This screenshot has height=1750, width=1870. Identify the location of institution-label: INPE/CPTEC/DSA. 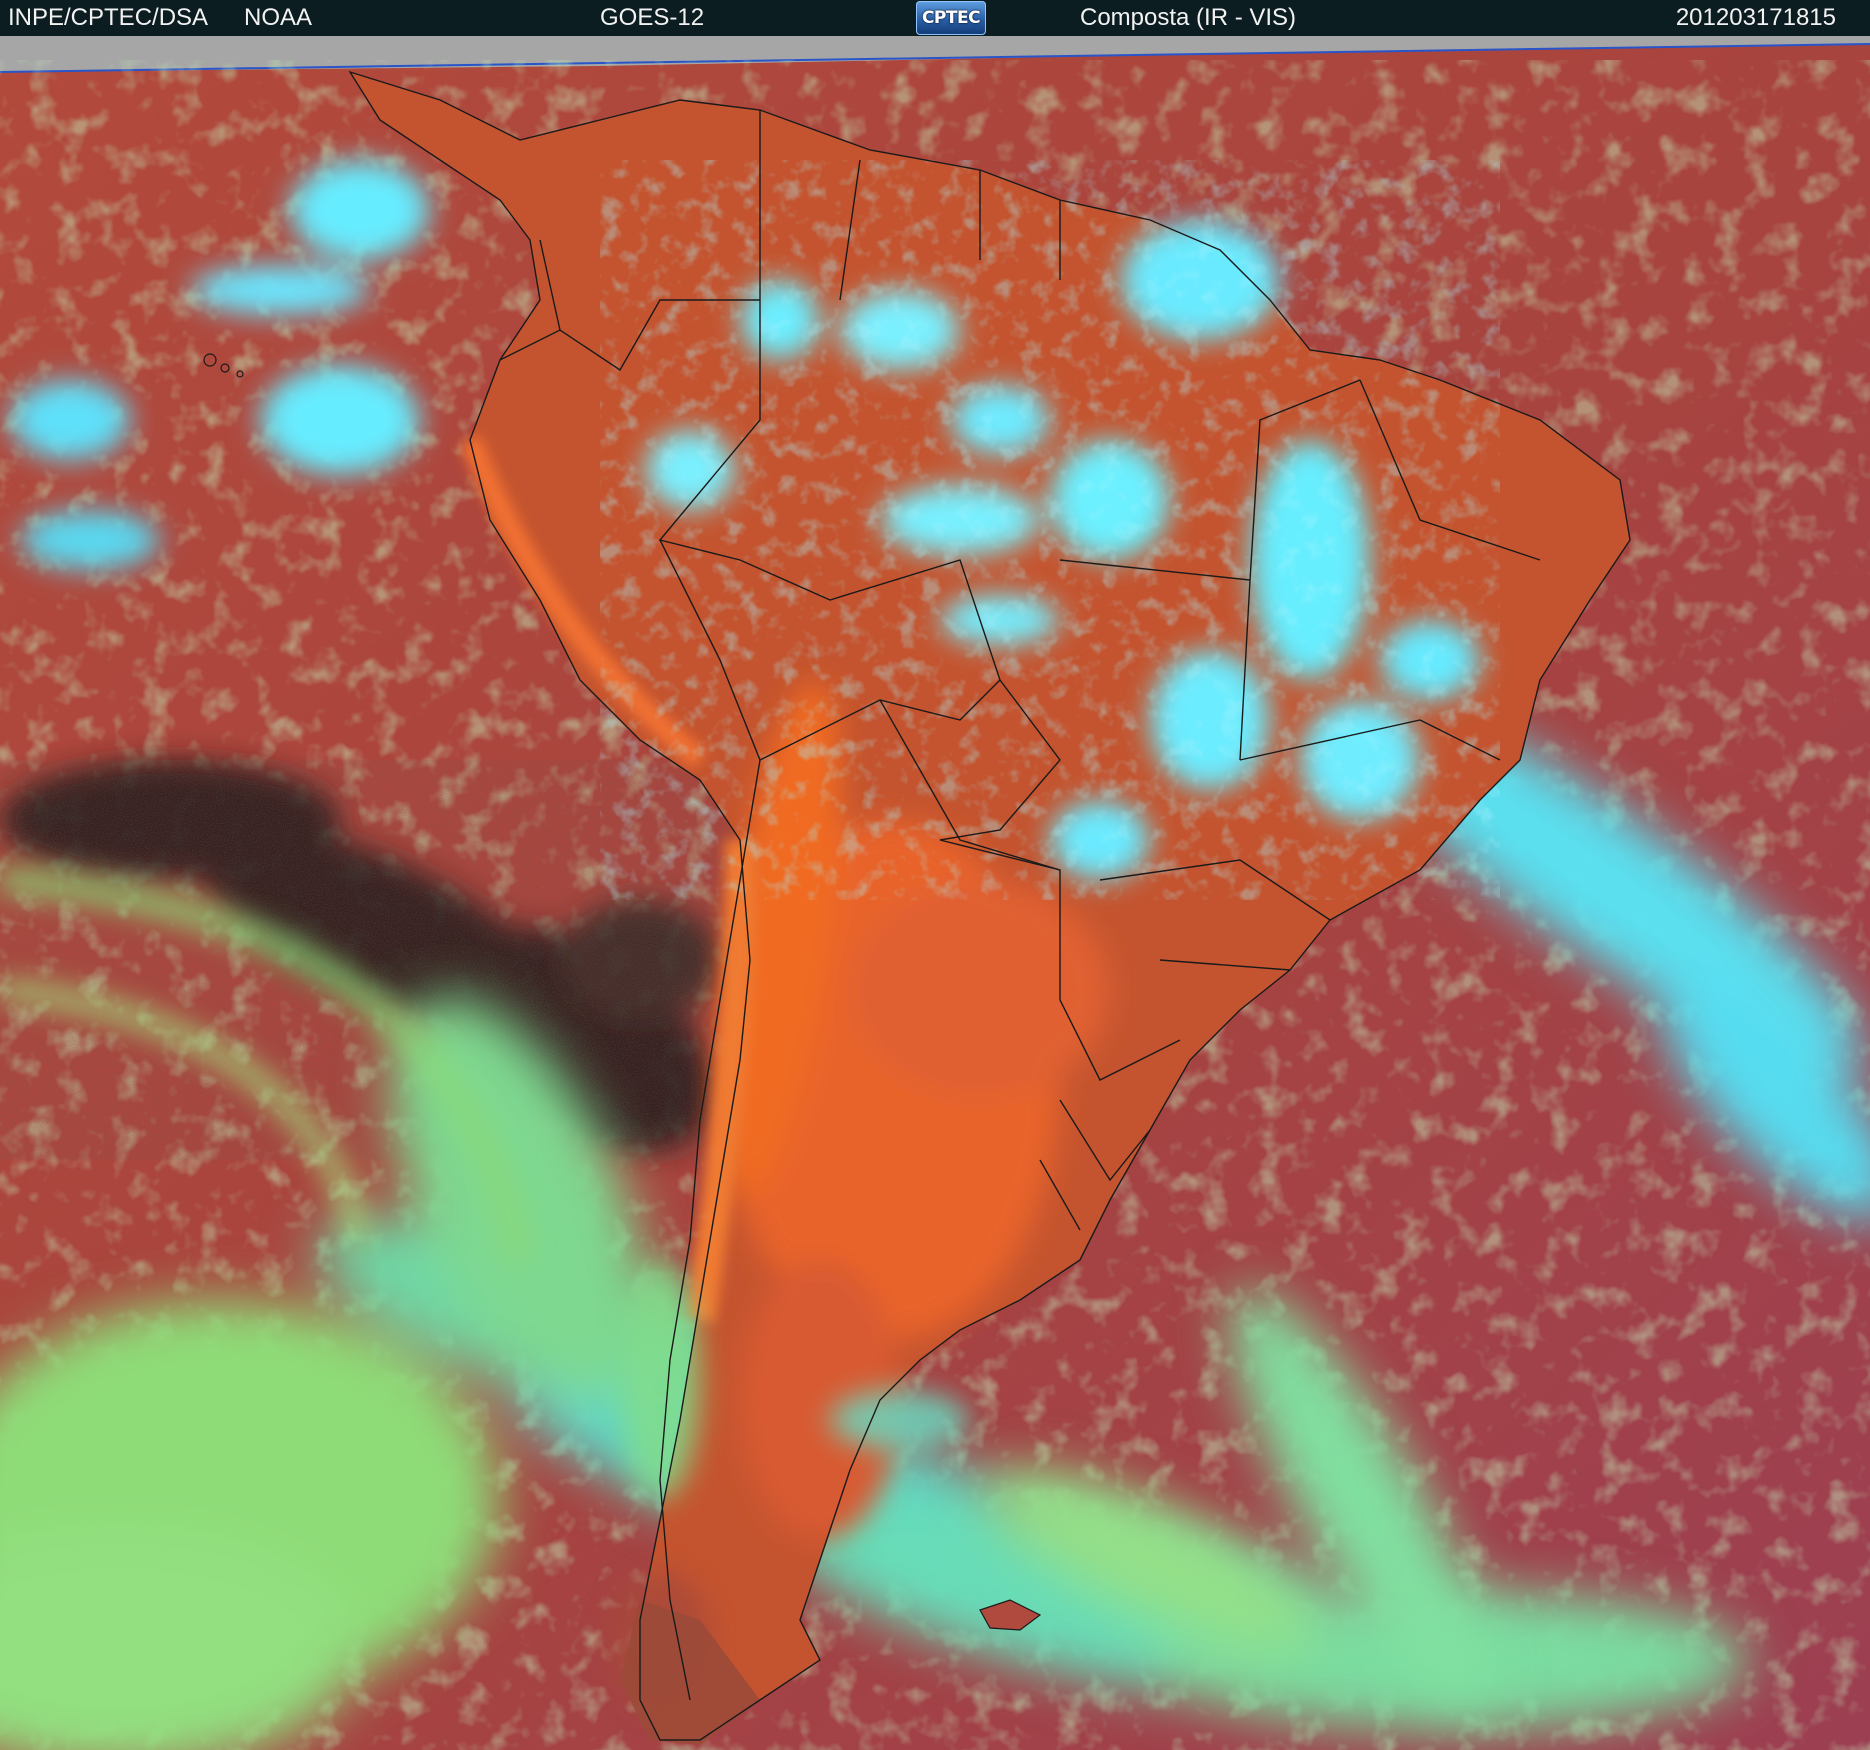
(108, 17).